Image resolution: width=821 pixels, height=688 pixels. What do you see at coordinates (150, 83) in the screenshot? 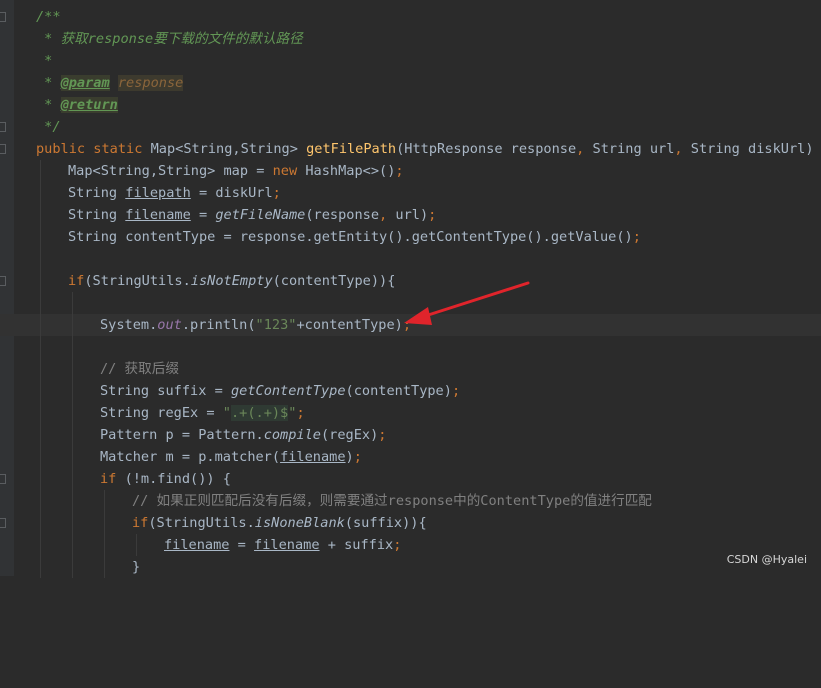
I see `javadoc-param-name: response` at bounding box center [150, 83].